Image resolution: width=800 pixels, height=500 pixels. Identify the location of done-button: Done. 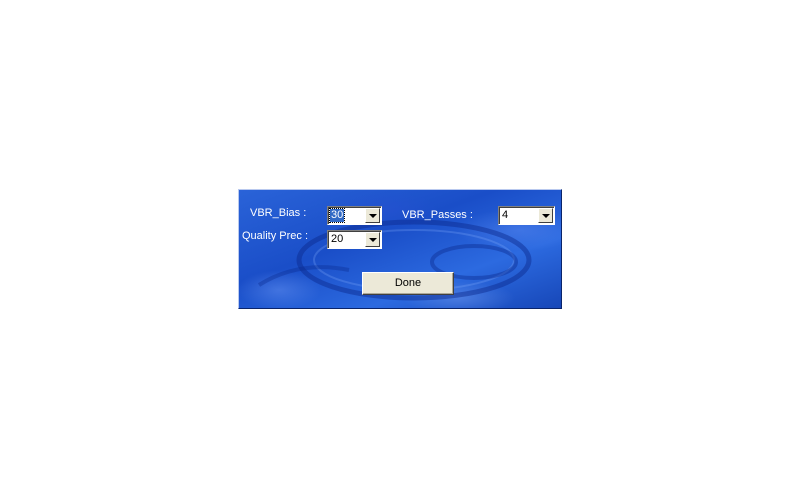
(408, 283).